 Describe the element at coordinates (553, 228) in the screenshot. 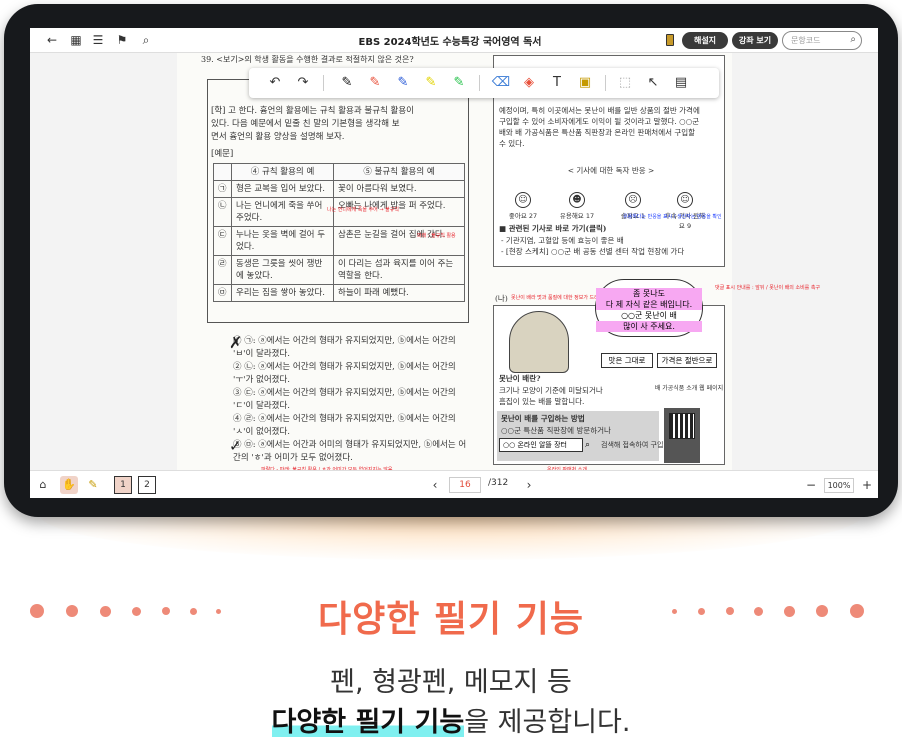

I see `related-title: ■ 관련된 기사로 바로 가기(클릭)` at that location.